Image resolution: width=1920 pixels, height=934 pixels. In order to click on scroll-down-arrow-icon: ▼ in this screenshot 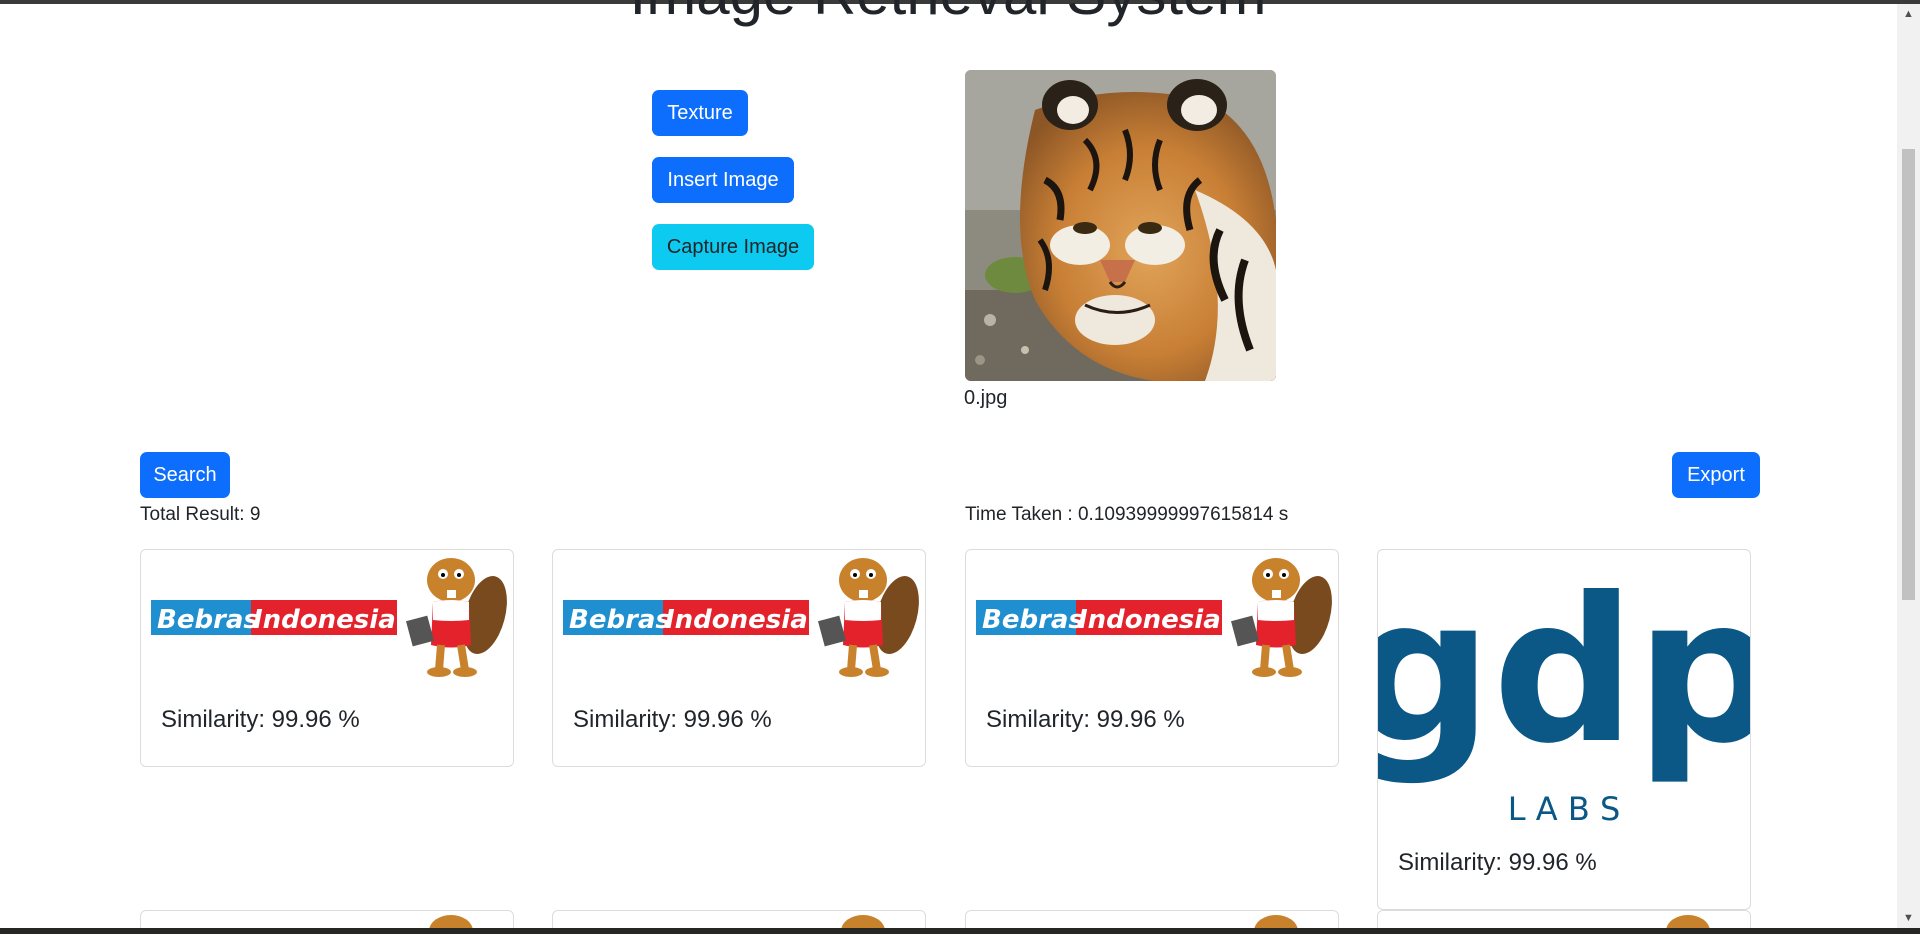, I will do `click(1908, 918)`.